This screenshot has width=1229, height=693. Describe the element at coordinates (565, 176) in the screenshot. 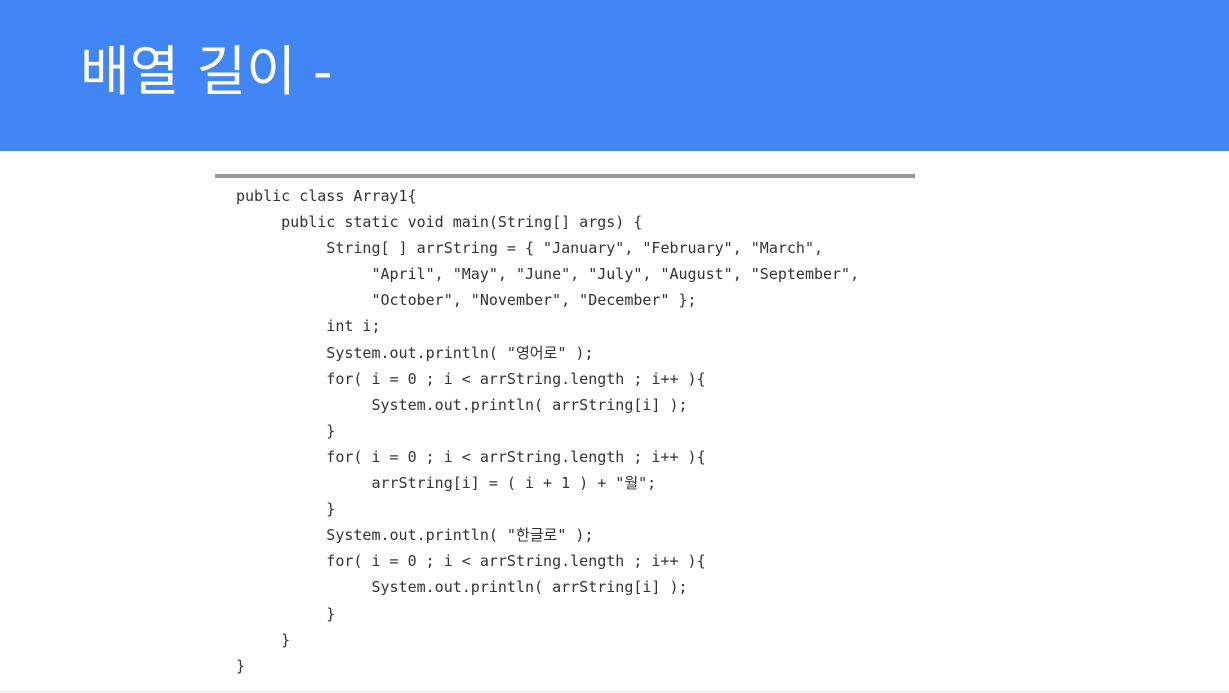

I see `code-top-divider` at that location.